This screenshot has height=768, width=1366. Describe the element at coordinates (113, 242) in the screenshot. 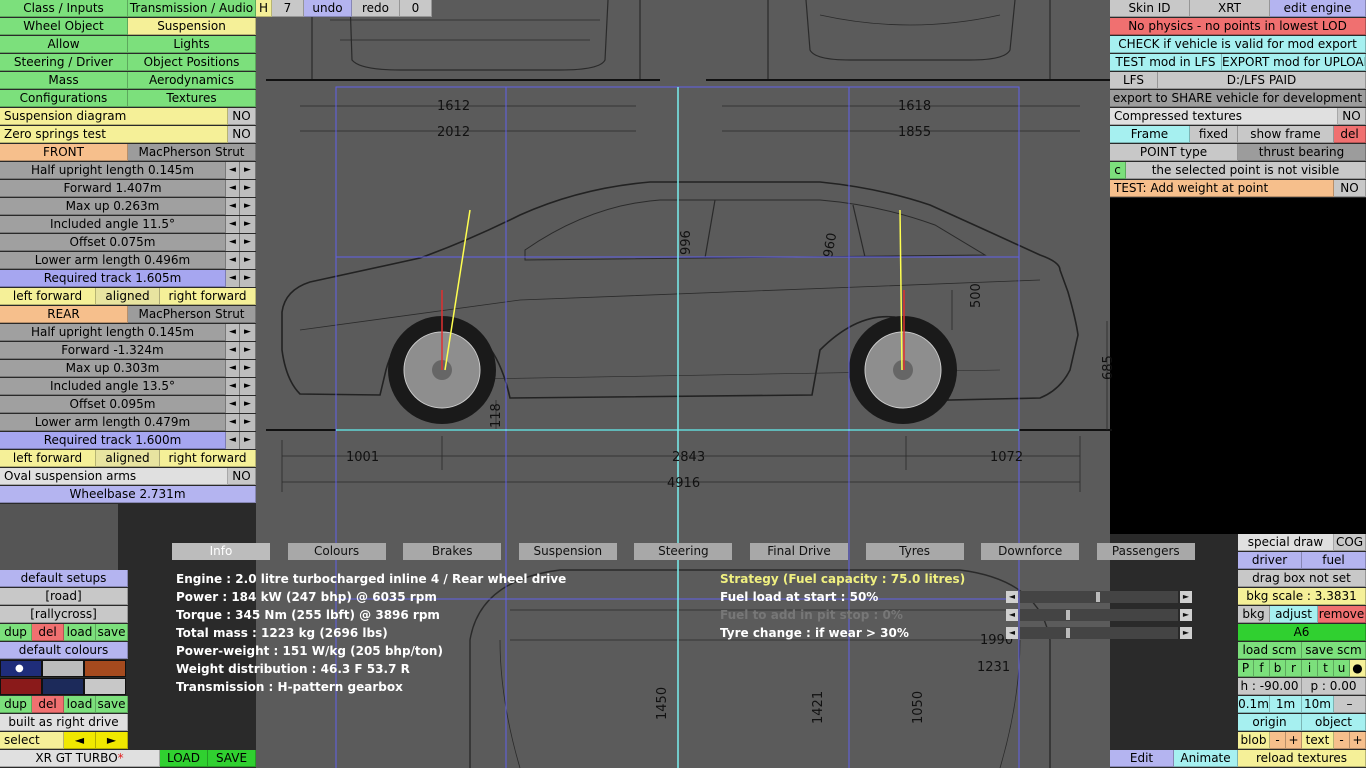

I see `front-param-4: Offset 0.075m` at that location.